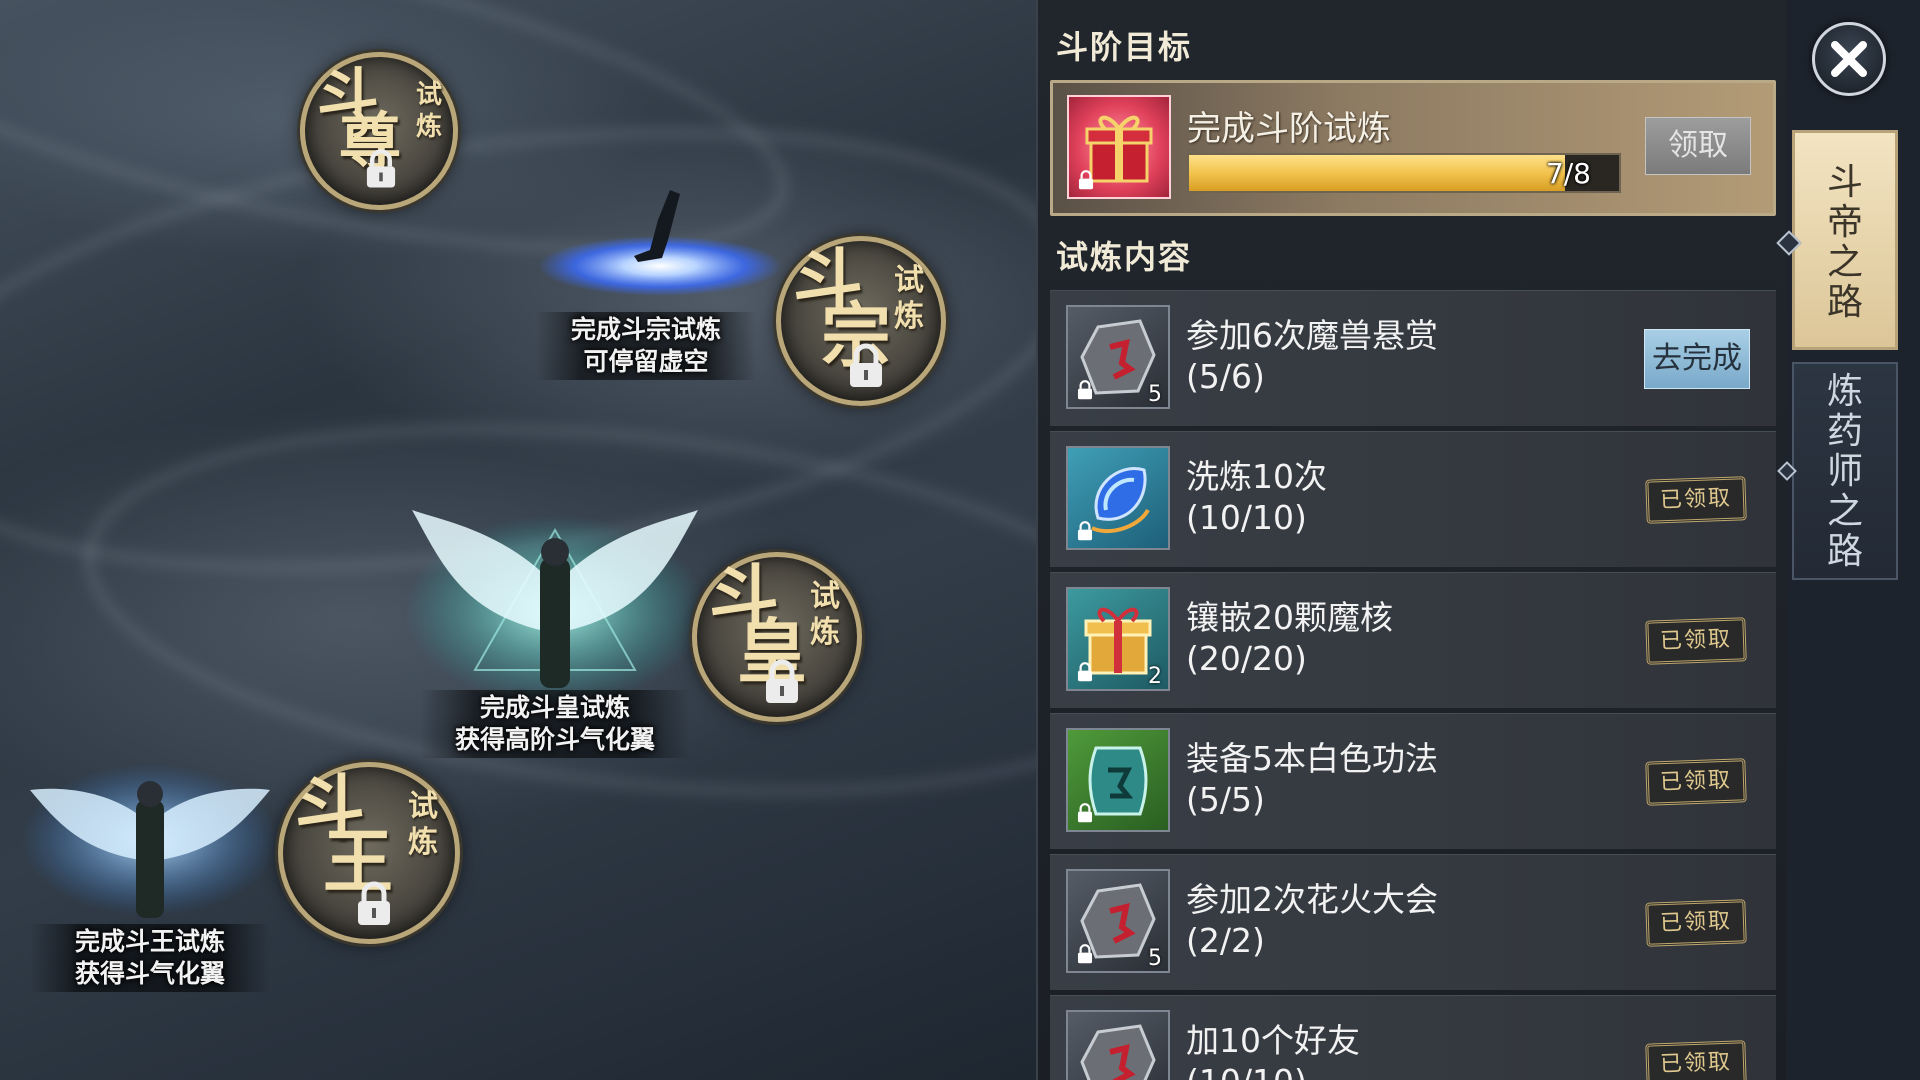  I want to click on tasks-section-title: 试炼内容, so click(1124, 257).